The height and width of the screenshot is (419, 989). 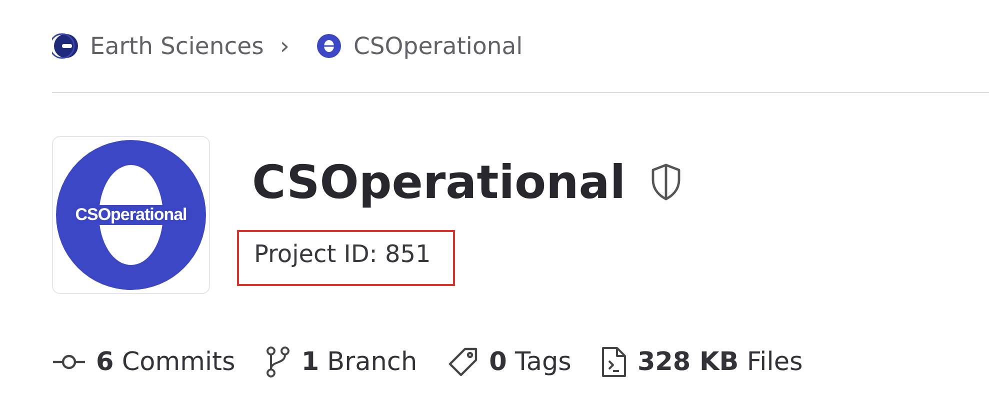 What do you see at coordinates (463, 362) in the screenshot?
I see `tag-icon` at bounding box center [463, 362].